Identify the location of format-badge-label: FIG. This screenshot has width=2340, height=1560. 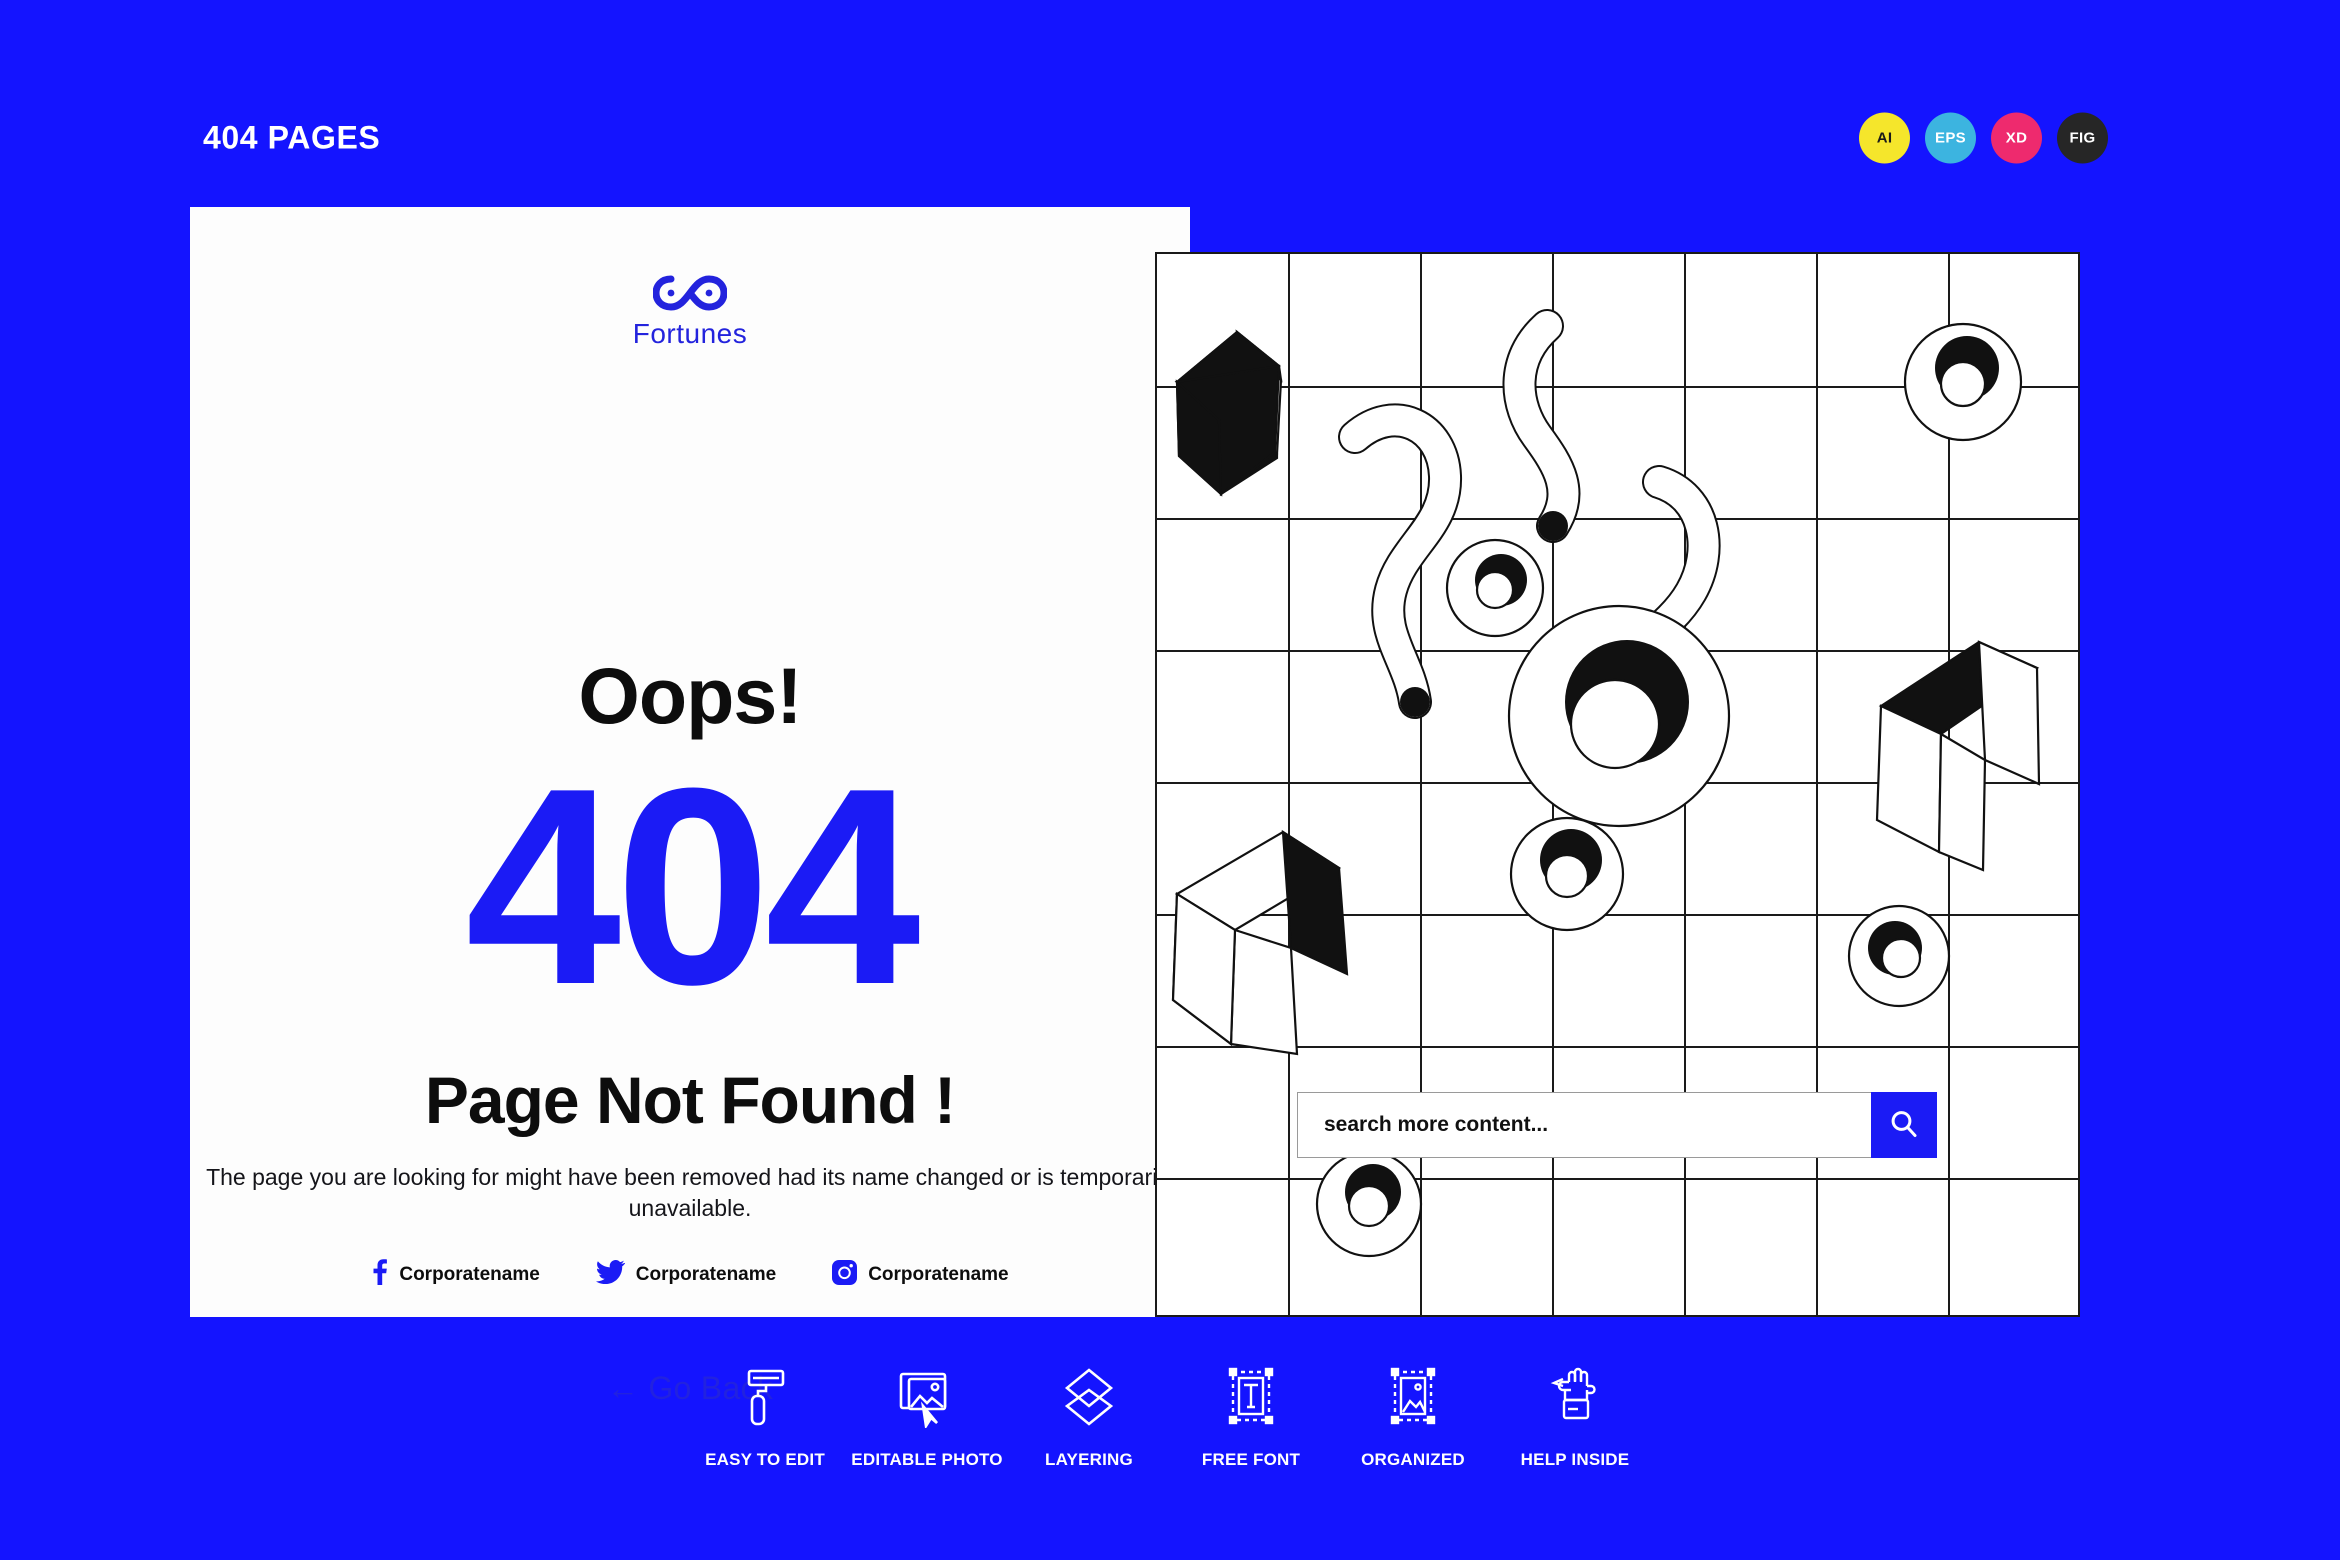
(2082, 138).